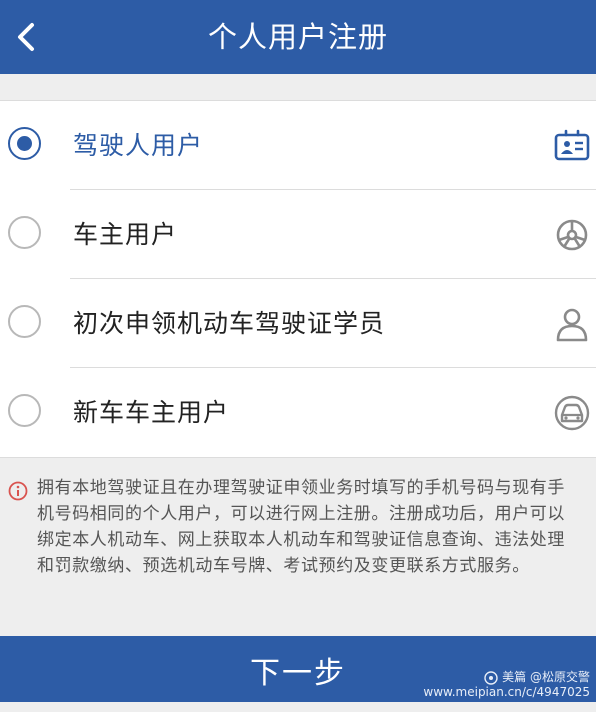  I want to click on next-step-button: 下一步 美篇 @松原交警 www.meipian.cn/c/4947025, so click(298, 669).